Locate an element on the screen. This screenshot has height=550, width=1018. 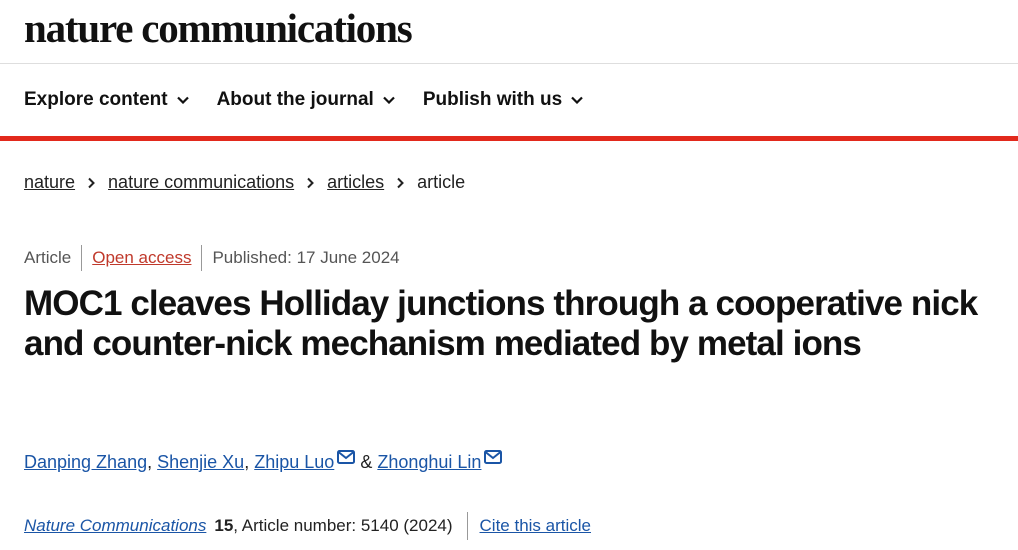
breadcrumb-current: article is located at coordinates (441, 182).